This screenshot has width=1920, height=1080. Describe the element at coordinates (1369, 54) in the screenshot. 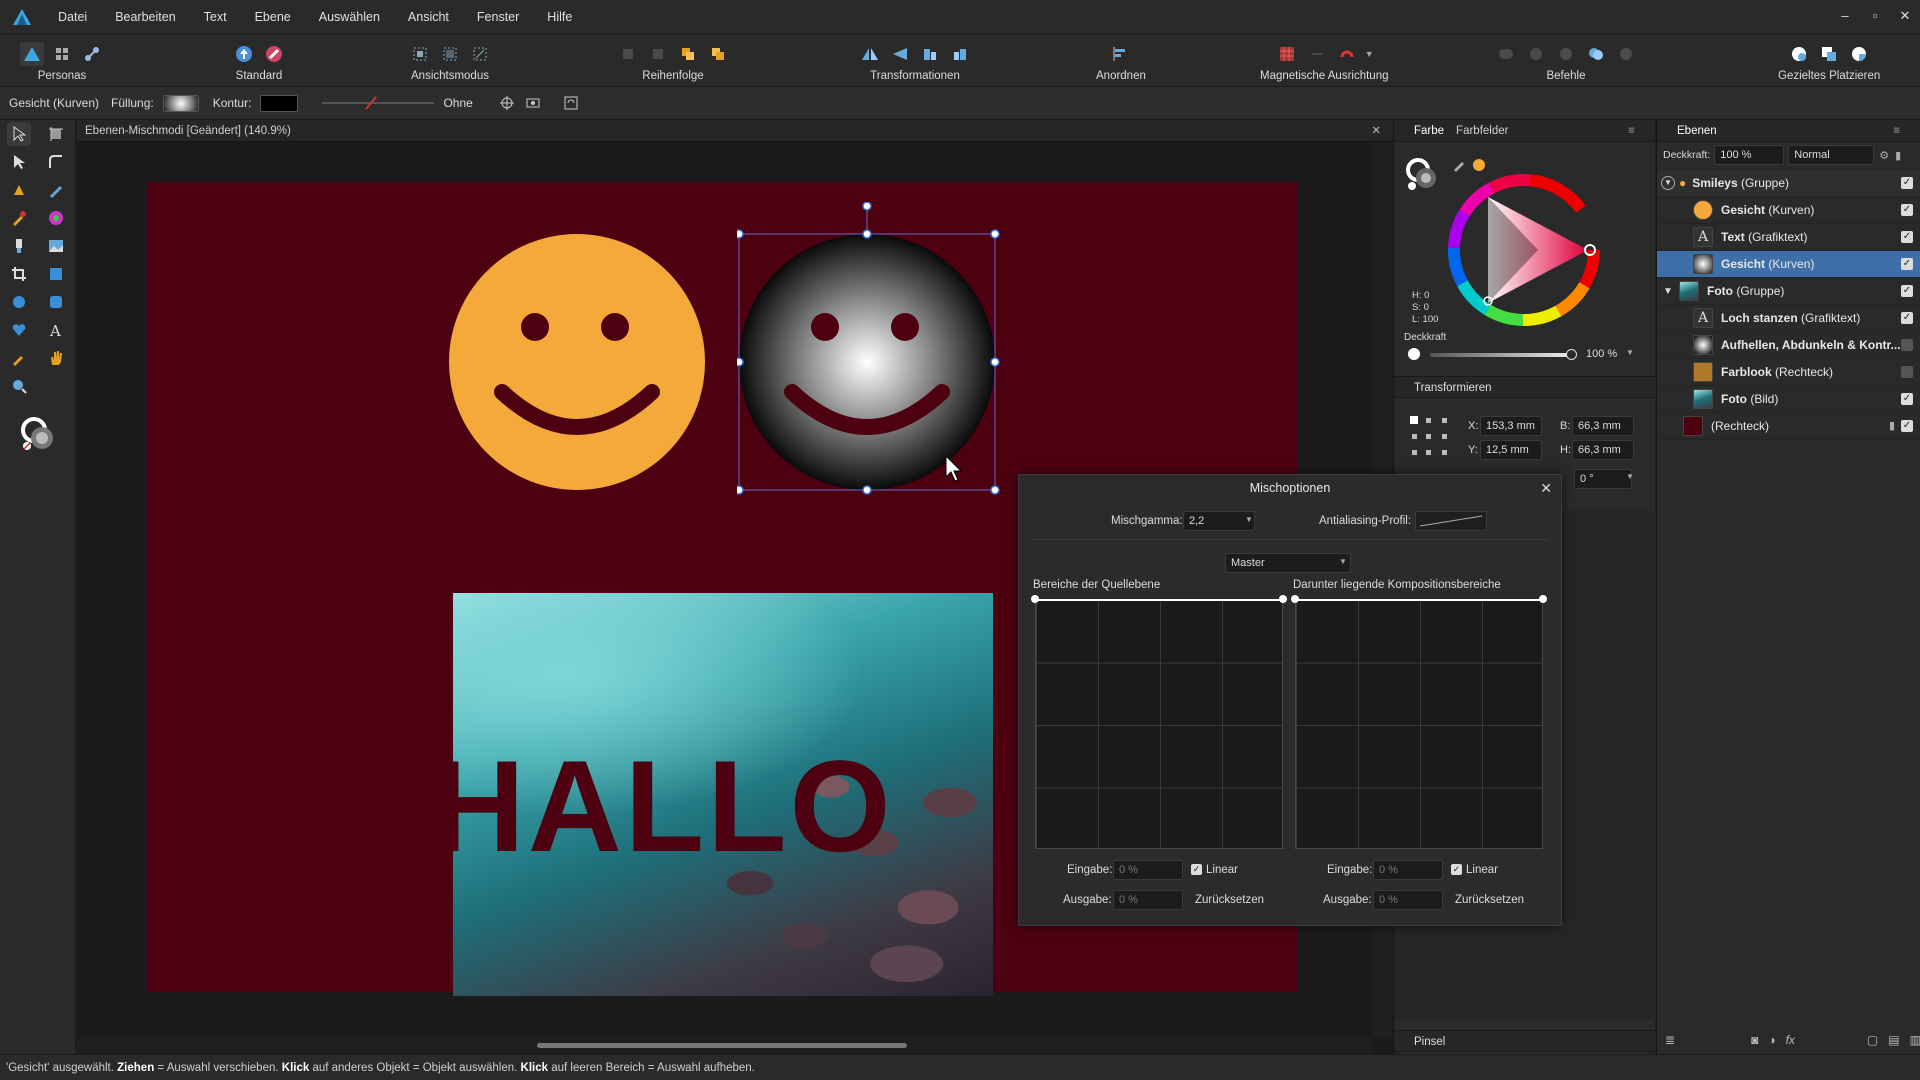

I see `snapping-dropdown-icon: ▼` at that location.